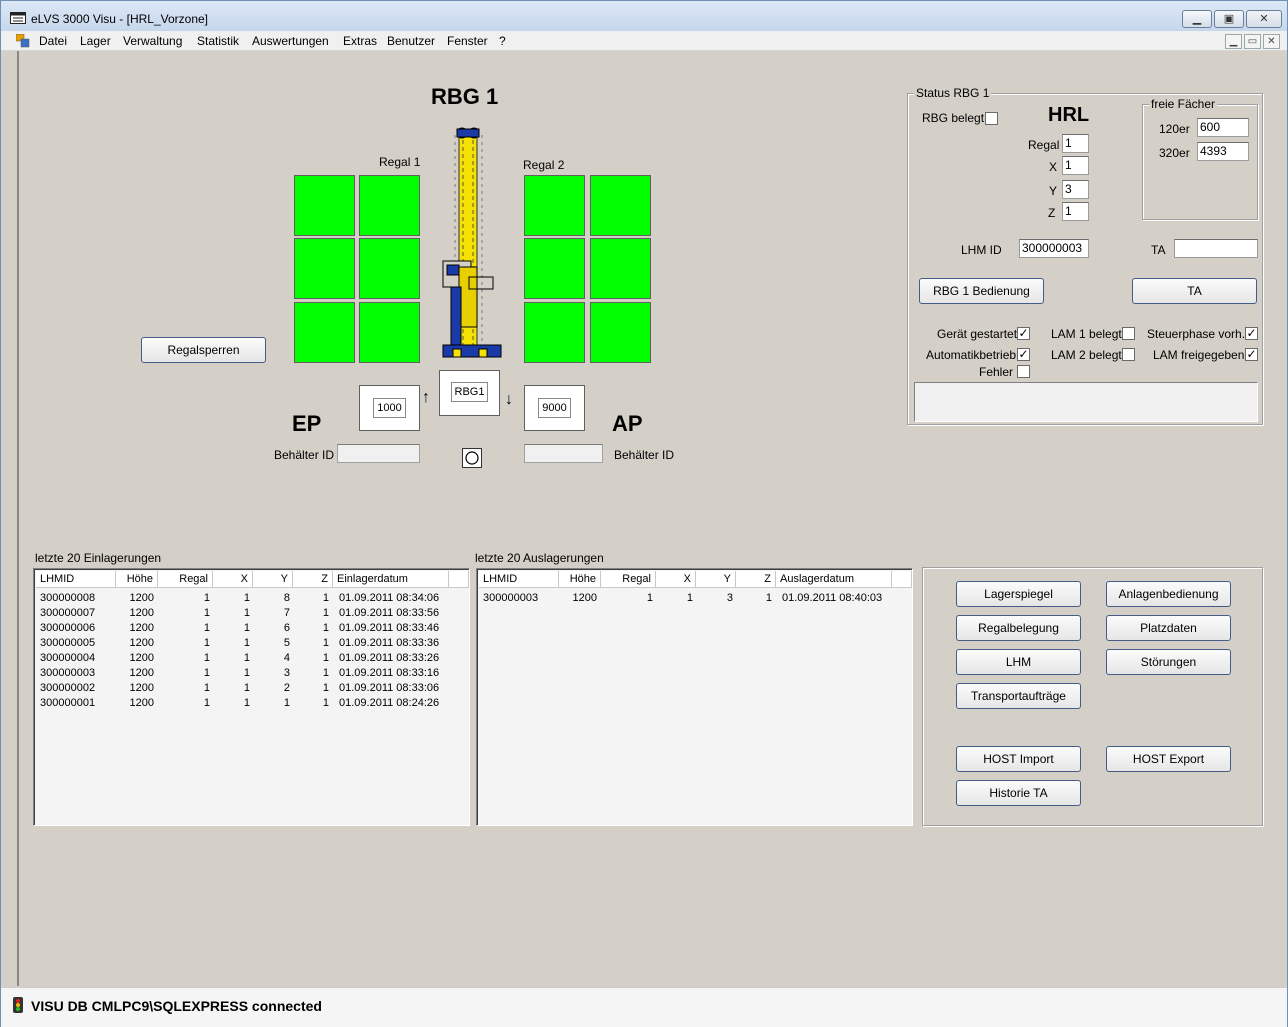 Image resolution: width=1288 pixels, height=1027 pixels. Describe the element at coordinates (251, 673) in the screenshot. I see `table-row: 300000003 1200 1 1 3 1 01.09.2011 08:33:16` at that location.